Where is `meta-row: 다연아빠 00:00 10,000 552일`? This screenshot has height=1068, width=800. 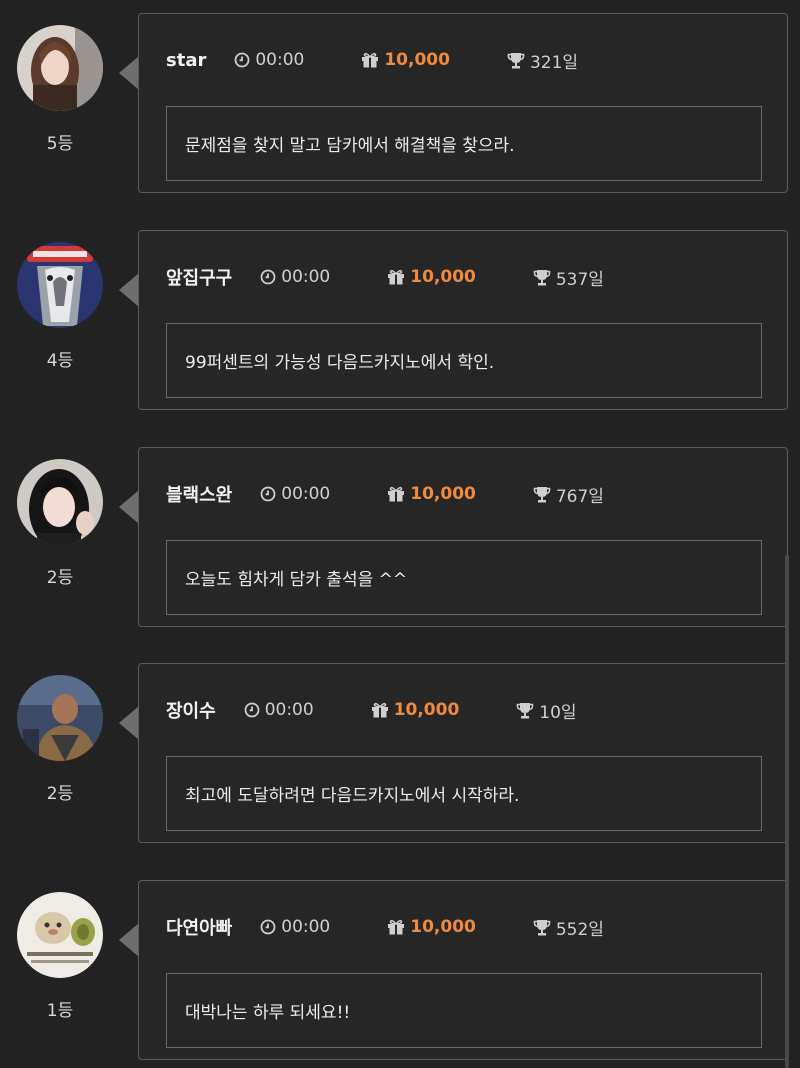 meta-row: 다연아빠 00:00 10,000 552일 is located at coordinates (413, 927).